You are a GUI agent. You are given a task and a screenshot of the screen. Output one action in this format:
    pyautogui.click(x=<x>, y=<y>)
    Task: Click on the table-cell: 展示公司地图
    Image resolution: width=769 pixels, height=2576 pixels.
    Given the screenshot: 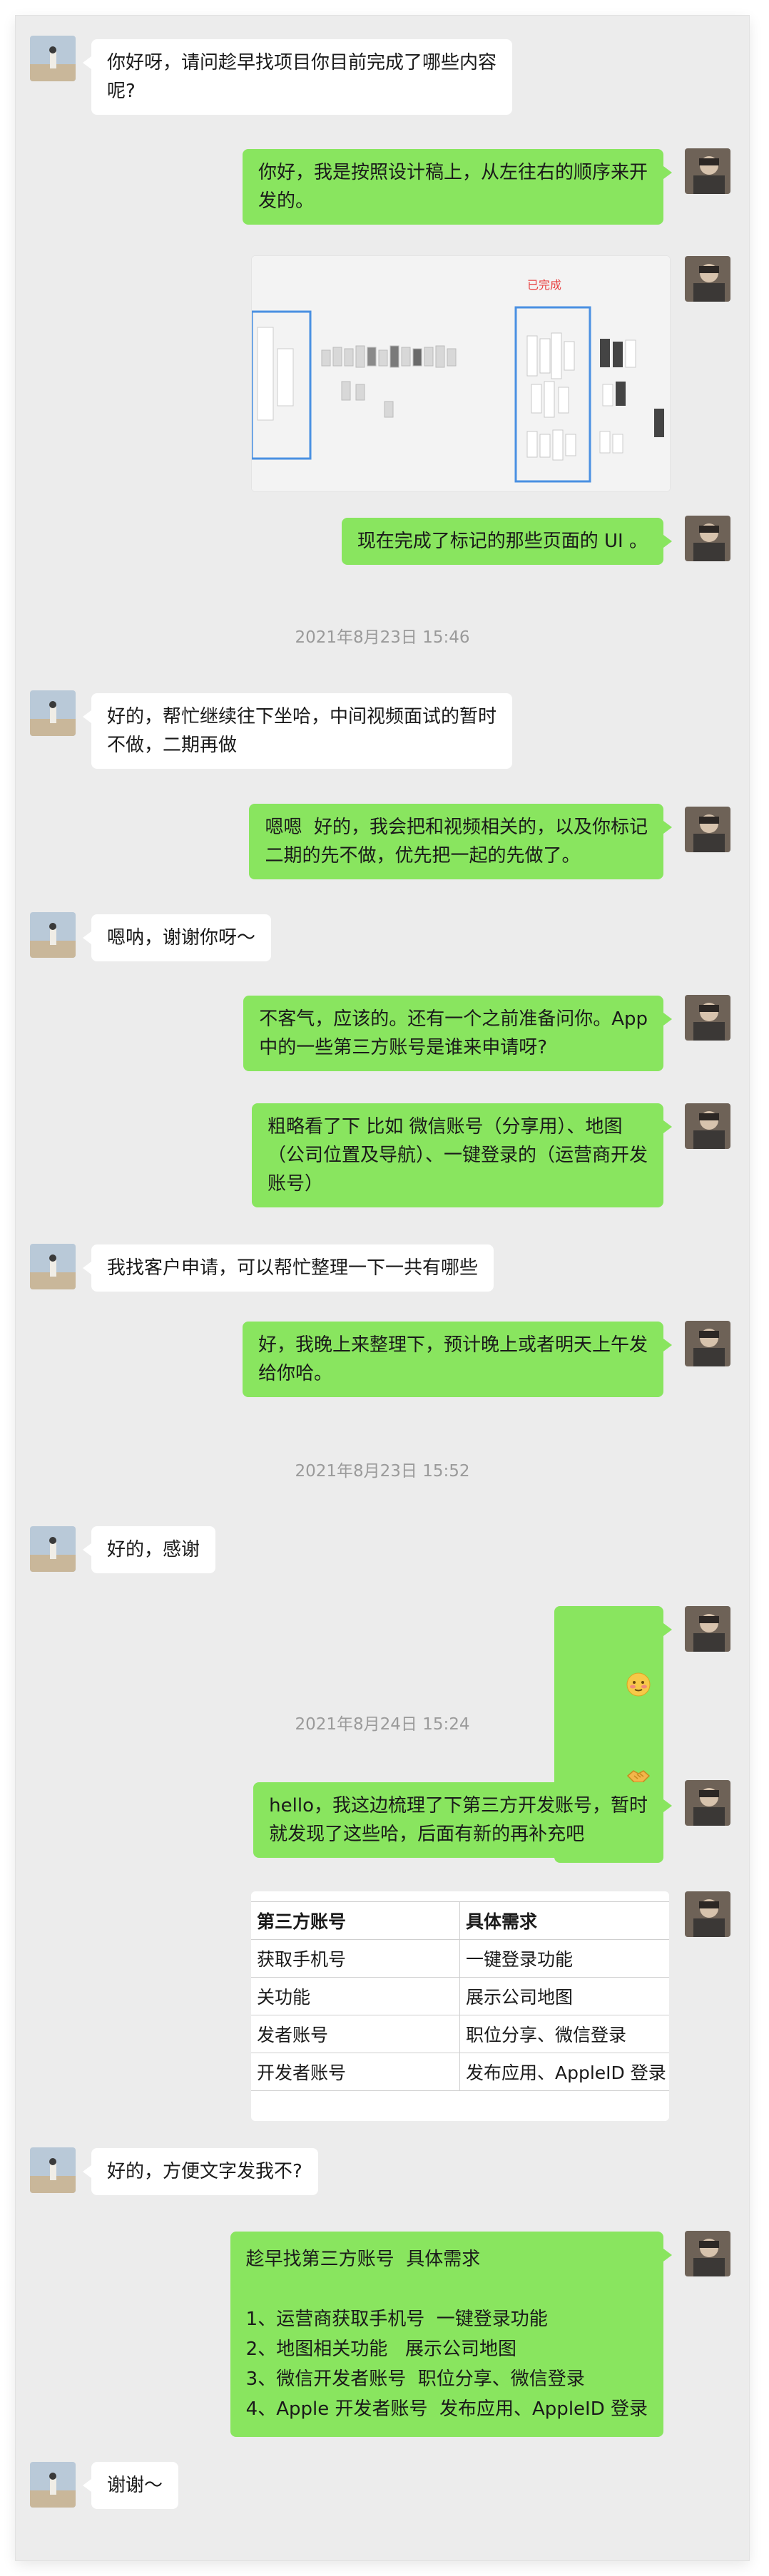 What is the action you would take?
    pyautogui.click(x=564, y=1996)
    